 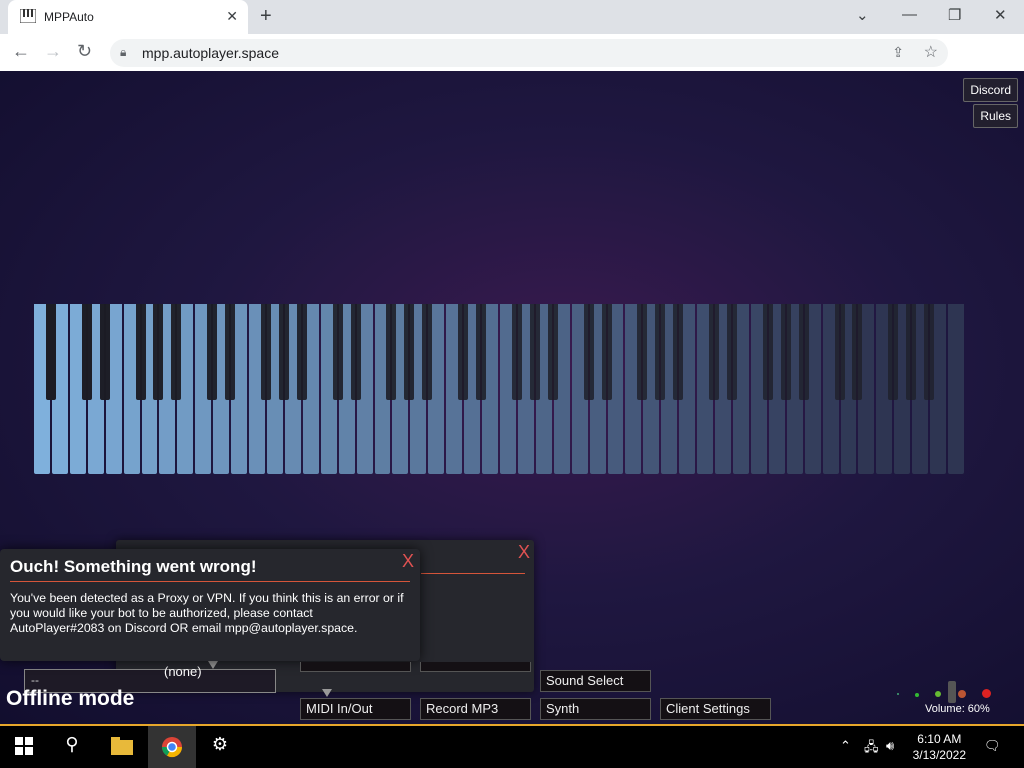 What do you see at coordinates (595, 681) in the screenshot?
I see `sound-select-button: Sound Select` at bounding box center [595, 681].